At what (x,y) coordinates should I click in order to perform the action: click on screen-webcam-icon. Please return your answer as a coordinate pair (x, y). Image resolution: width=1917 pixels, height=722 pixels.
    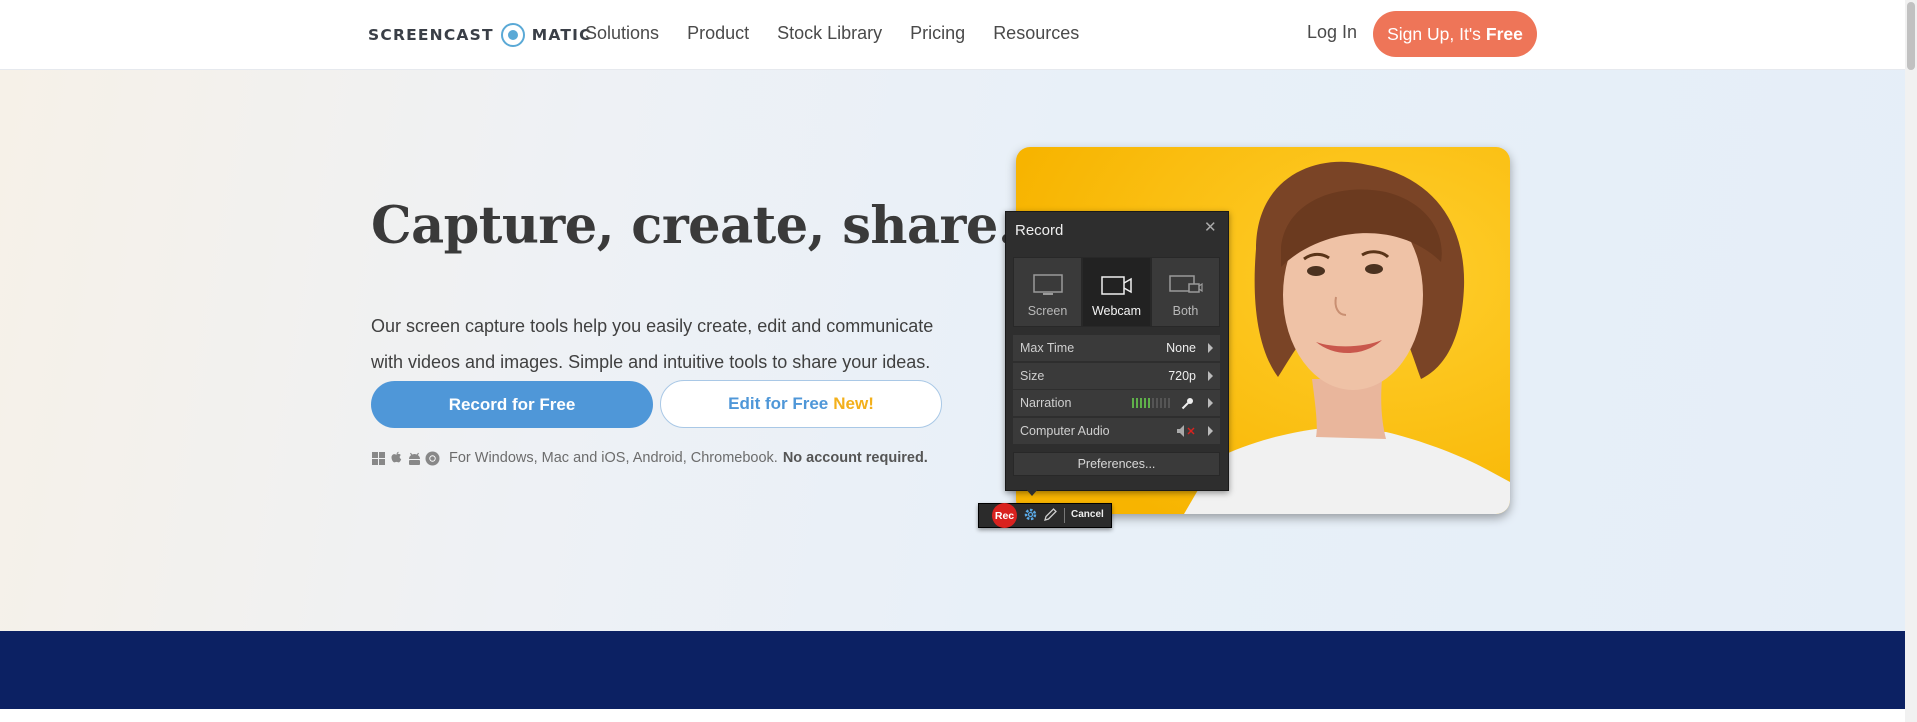
    Looking at the image, I should click on (1185, 284).